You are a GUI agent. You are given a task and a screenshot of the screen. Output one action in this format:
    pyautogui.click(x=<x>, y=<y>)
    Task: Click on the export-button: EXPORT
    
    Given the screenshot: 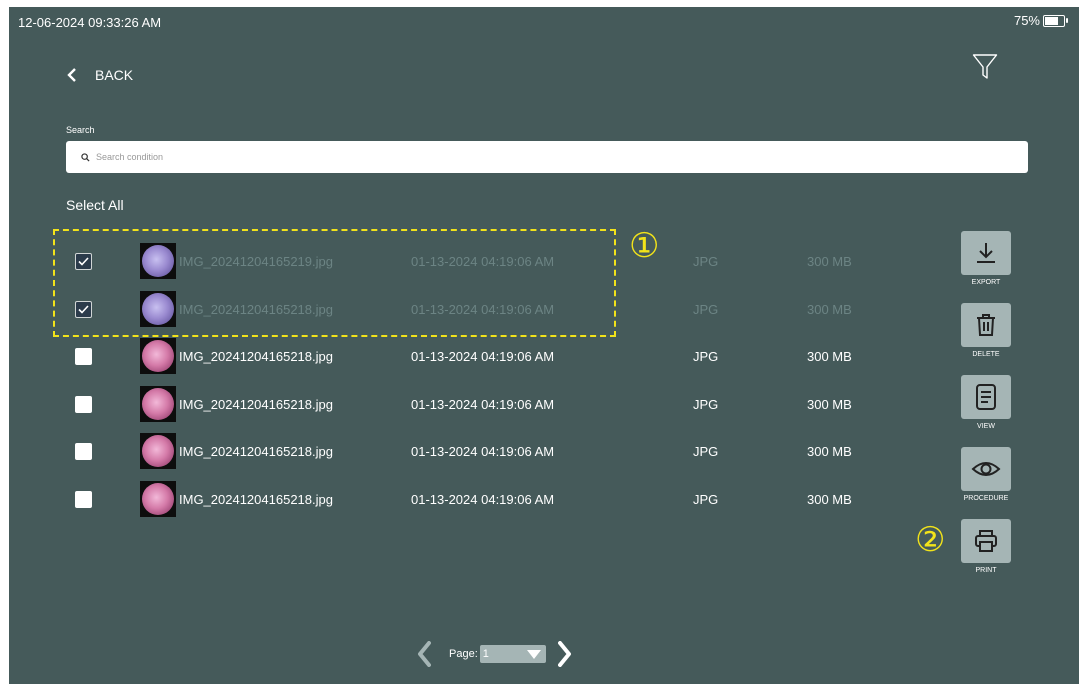 What is the action you would take?
    pyautogui.click(x=986, y=258)
    